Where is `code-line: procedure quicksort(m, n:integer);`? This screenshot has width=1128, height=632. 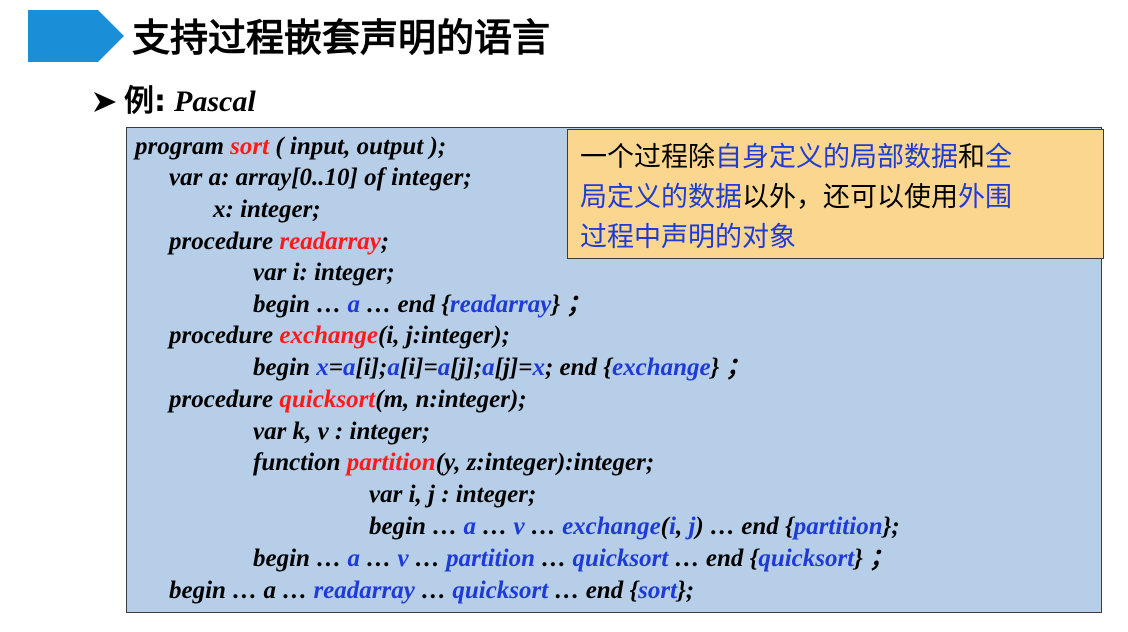
code-line: procedure quicksort(m, n:integer); is located at coordinates (348, 400).